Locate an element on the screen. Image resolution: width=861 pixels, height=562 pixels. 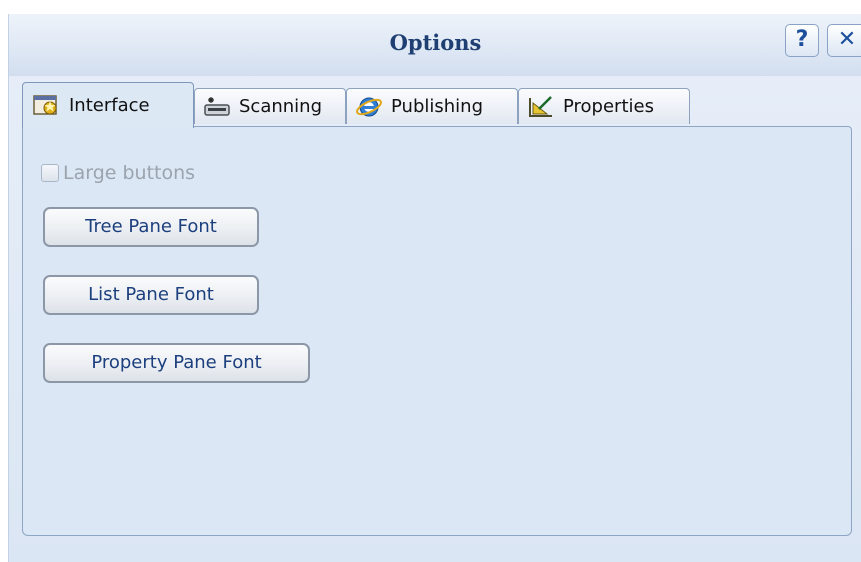
tab-interface: Interface is located at coordinates (108, 105).